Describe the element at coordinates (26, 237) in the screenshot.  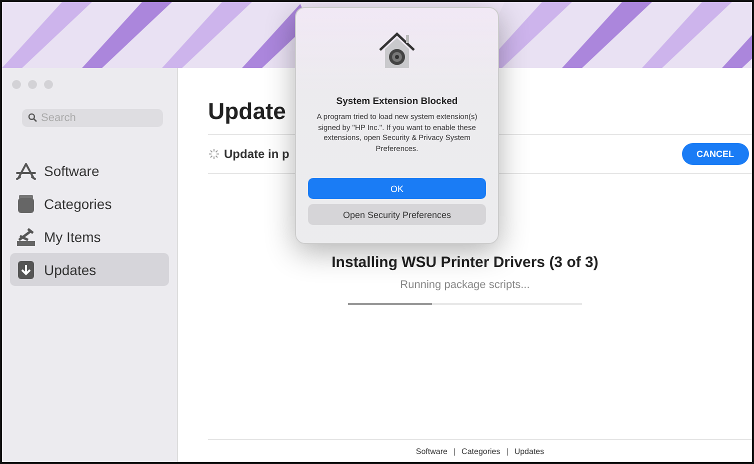
I see `tools-icon` at that location.